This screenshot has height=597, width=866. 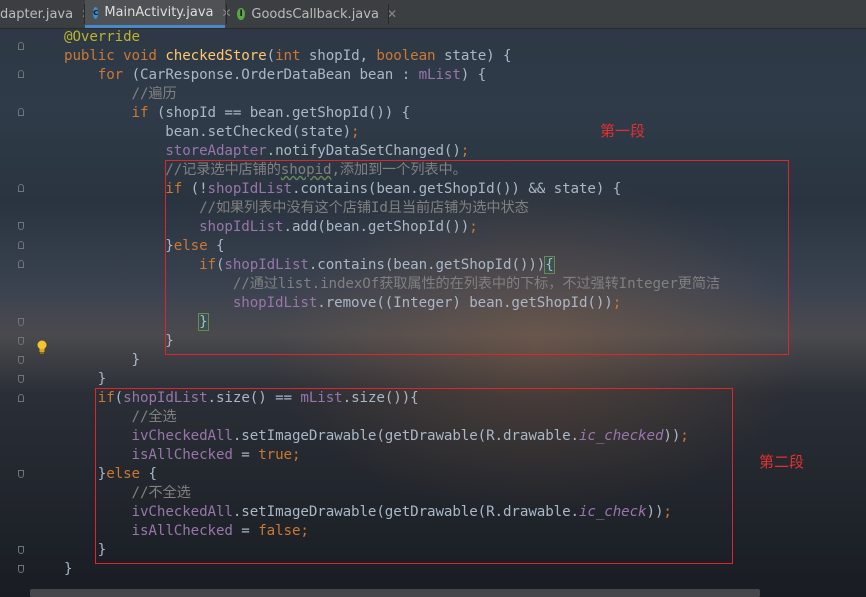 I want to click on code-line: @Override, so click(x=102, y=37).